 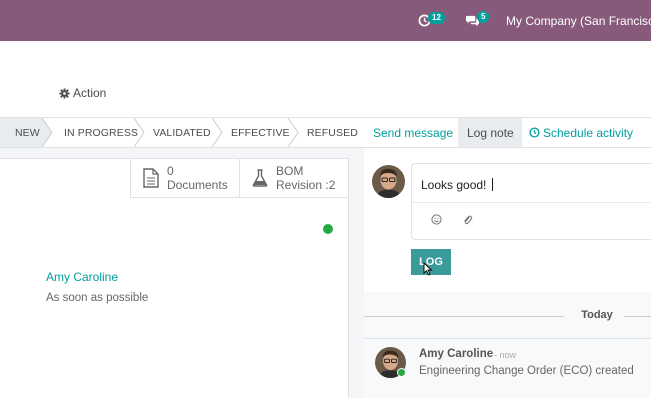 I want to click on stage-in-progress: IN PROGRESS, so click(x=101, y=132).